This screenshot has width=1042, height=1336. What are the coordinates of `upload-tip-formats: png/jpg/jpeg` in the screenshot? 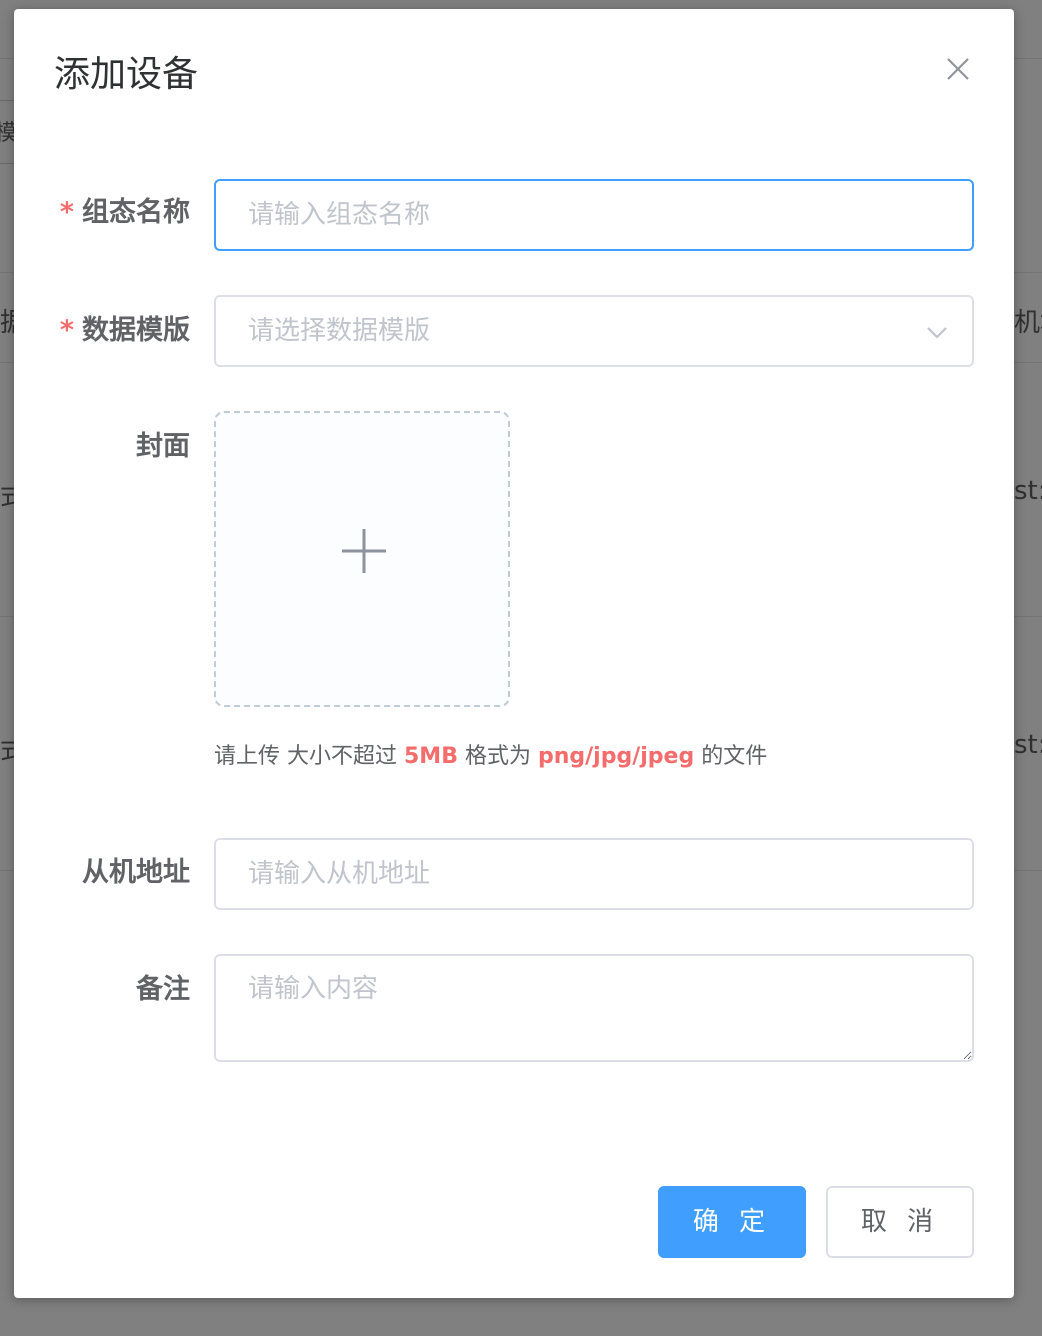 It's located at (616, 756).